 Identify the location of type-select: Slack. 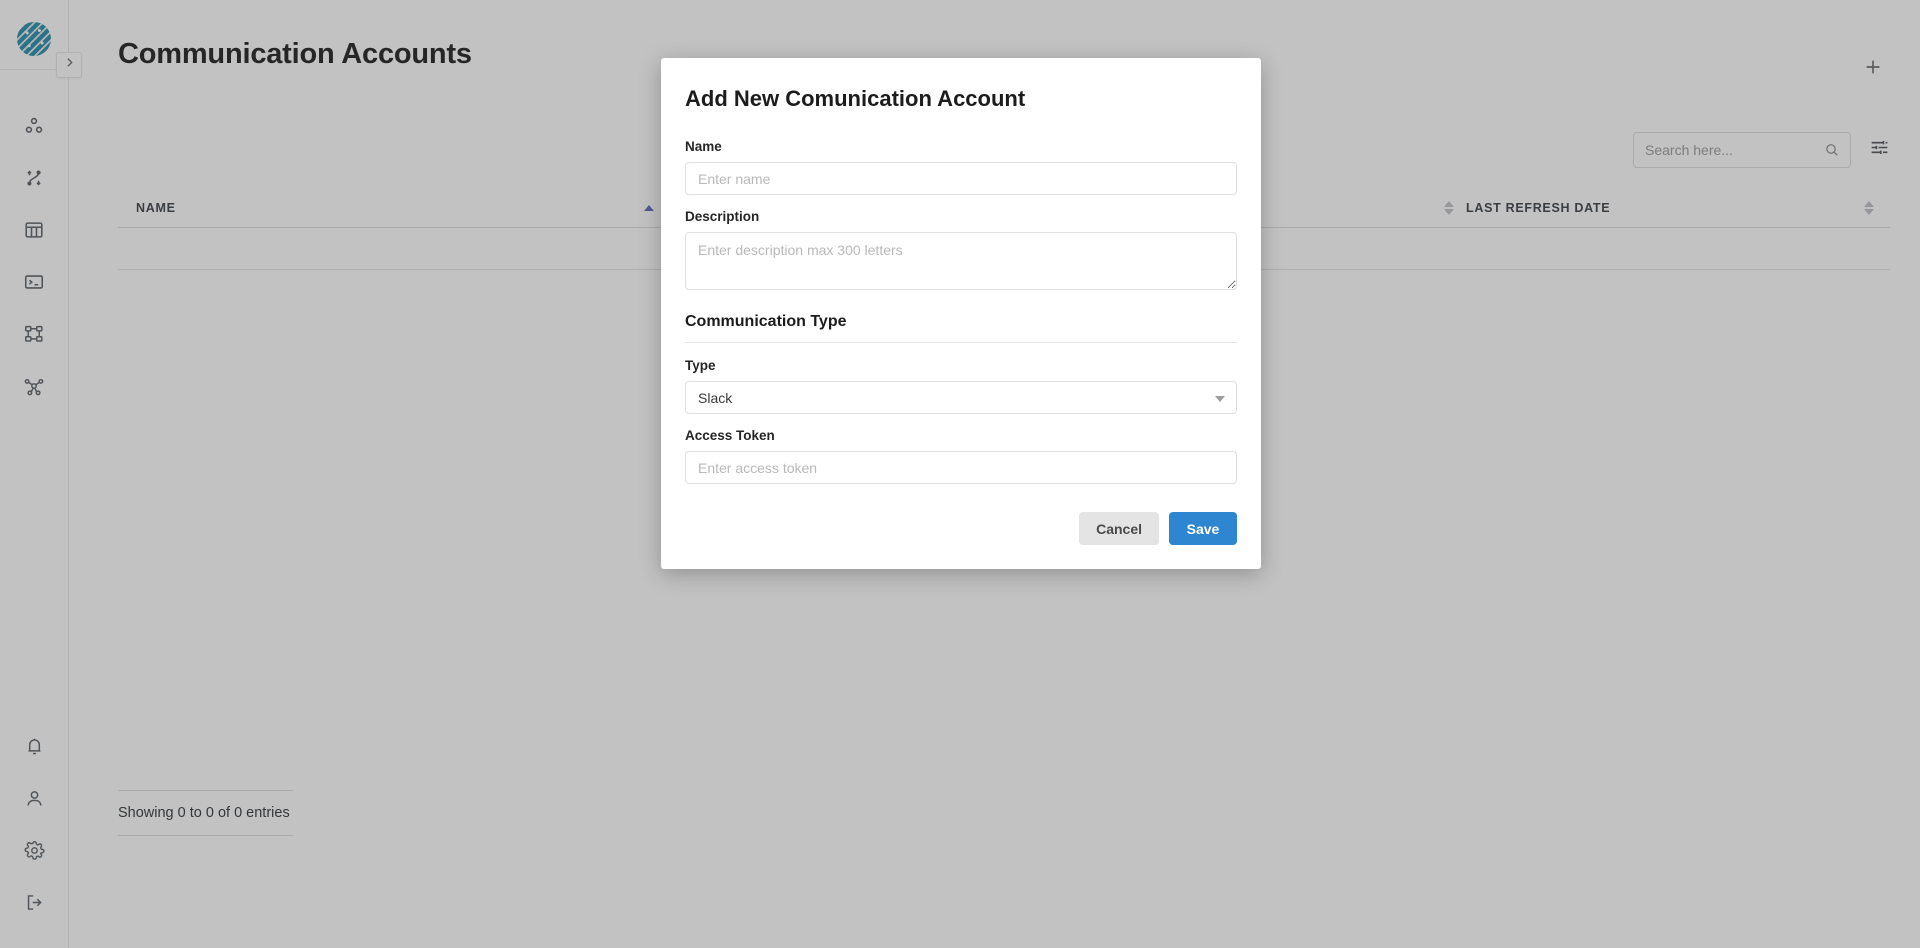
(961, 397).